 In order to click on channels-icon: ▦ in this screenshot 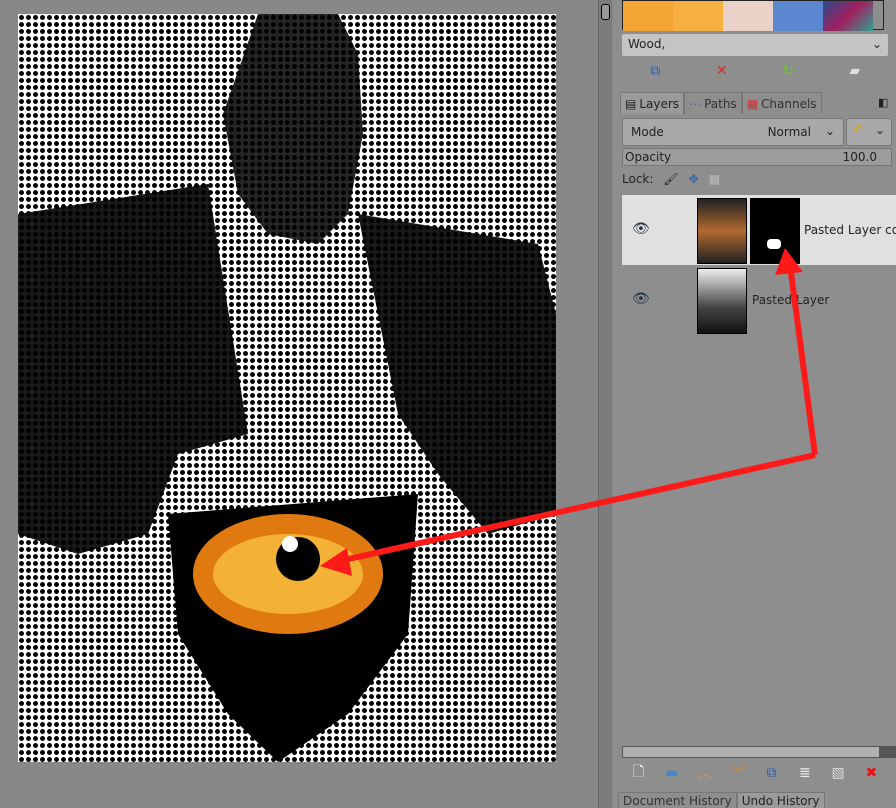, I will do `click(752, 103)`.